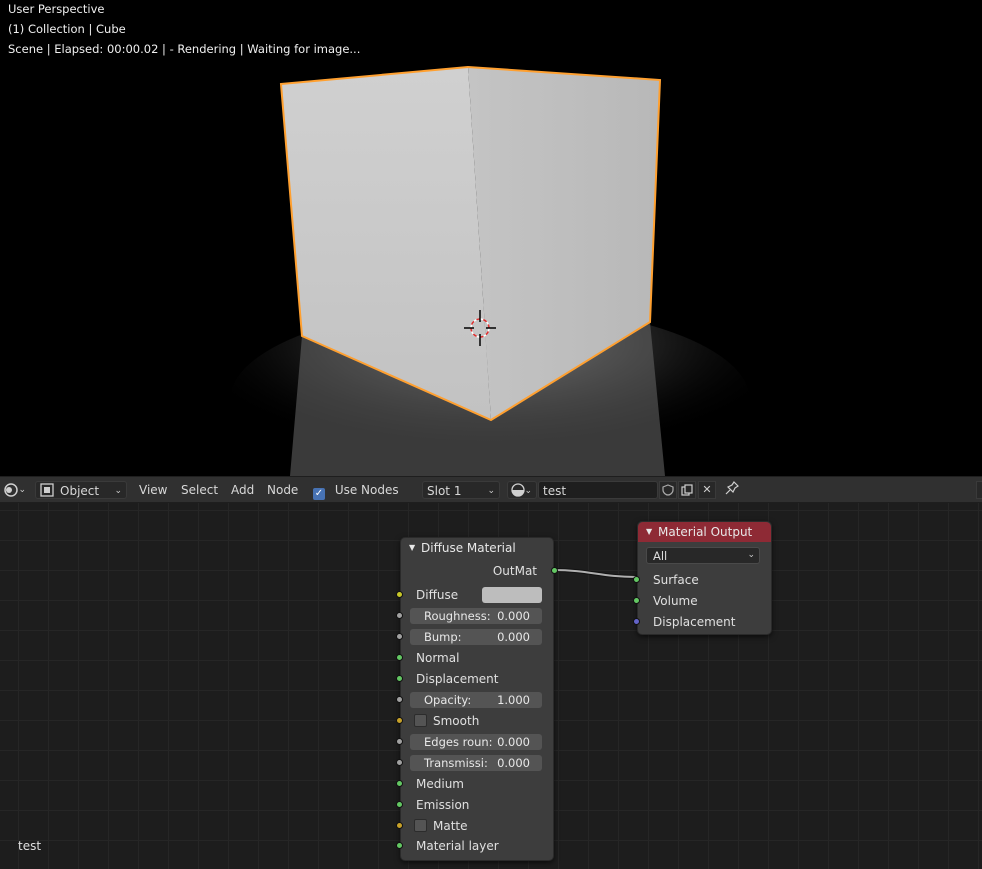  What do you see at coordinates (366, 490) in the screenshot?
I see `use-nodes-label: Use Nodes` at bounding box center [366, 490].